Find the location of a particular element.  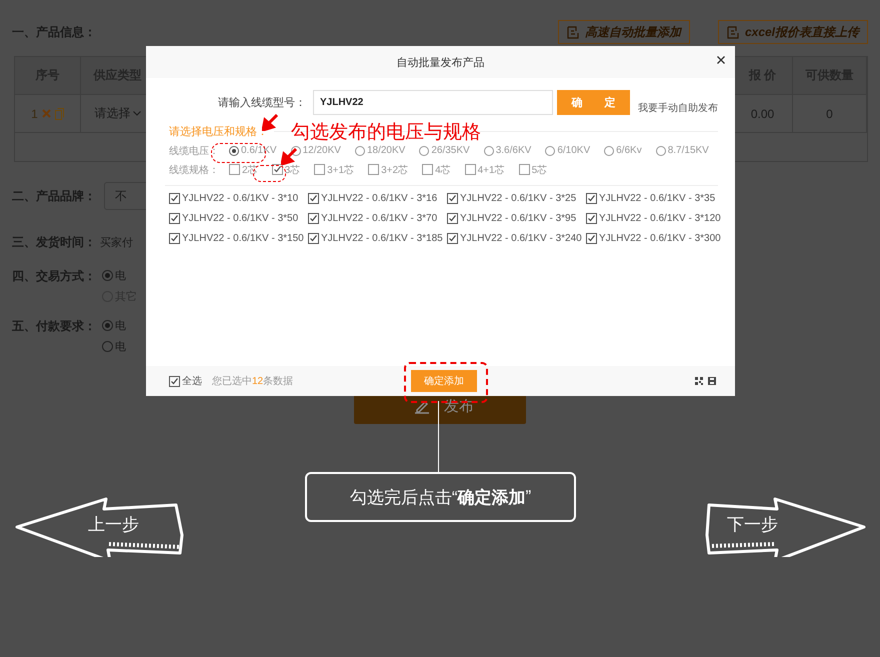

close-icon is located at coordinates (721, 60).